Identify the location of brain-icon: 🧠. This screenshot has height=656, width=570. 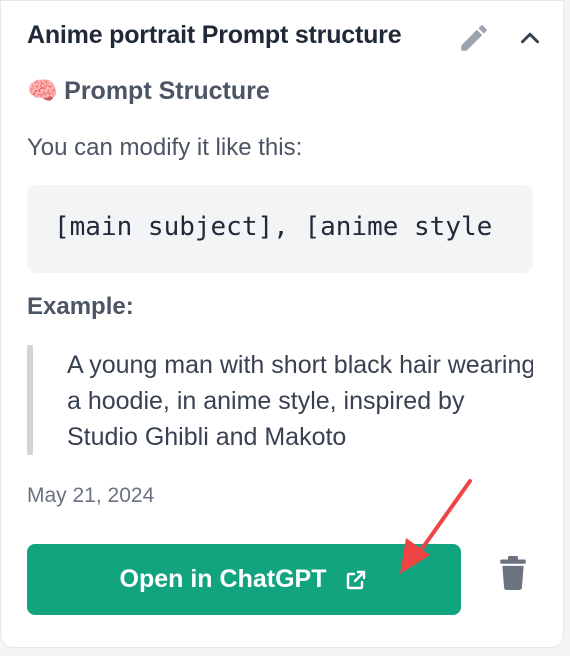
(43, 91).